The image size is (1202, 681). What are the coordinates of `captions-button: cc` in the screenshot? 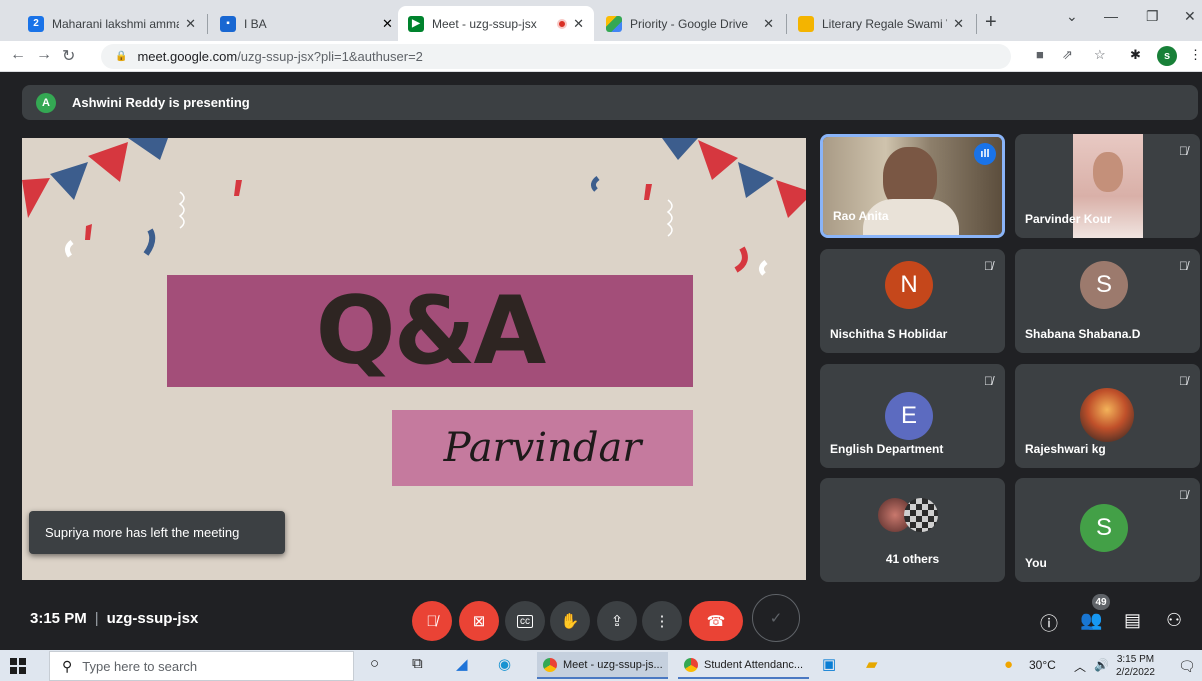 It's located at (525, 621).